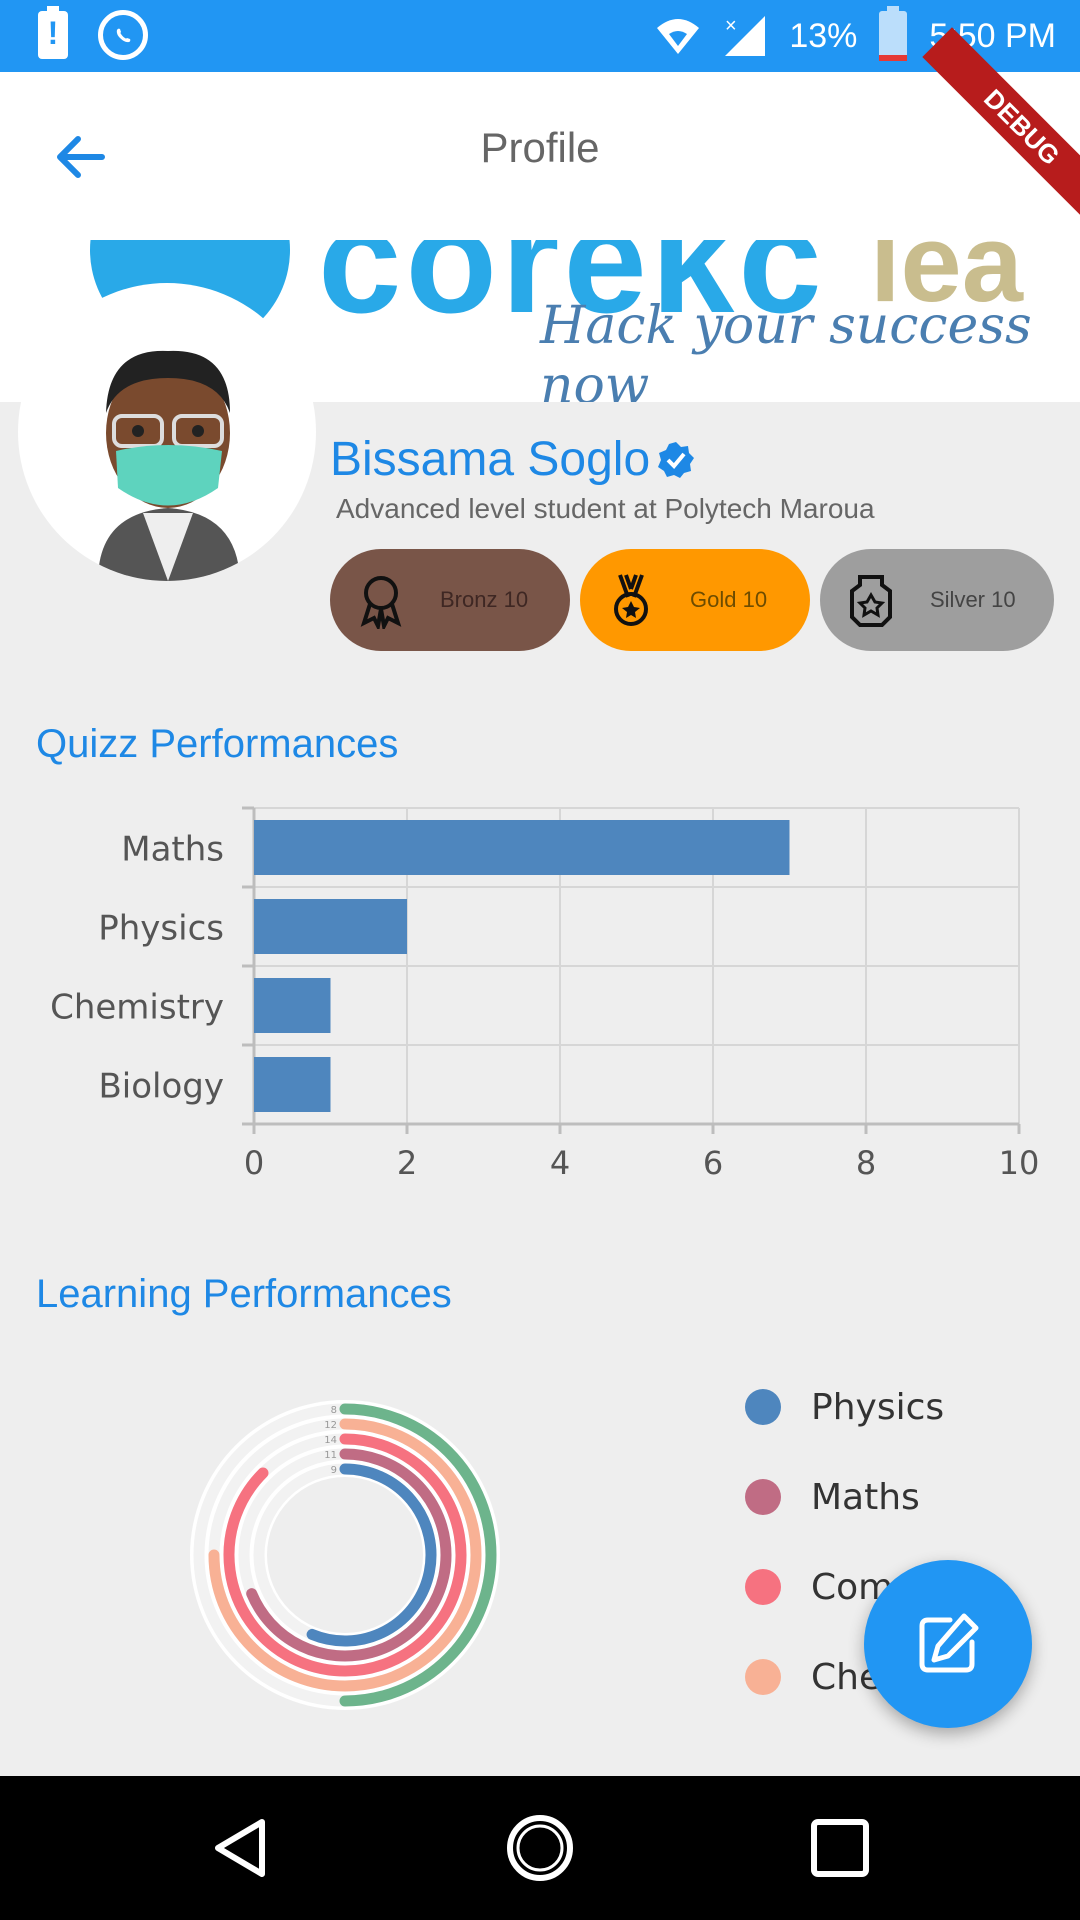 The image size is (1080, 1920). Describe the element at coordinates (242, 1848) in the screenshot. I see `back-triangle-icon` at that location.